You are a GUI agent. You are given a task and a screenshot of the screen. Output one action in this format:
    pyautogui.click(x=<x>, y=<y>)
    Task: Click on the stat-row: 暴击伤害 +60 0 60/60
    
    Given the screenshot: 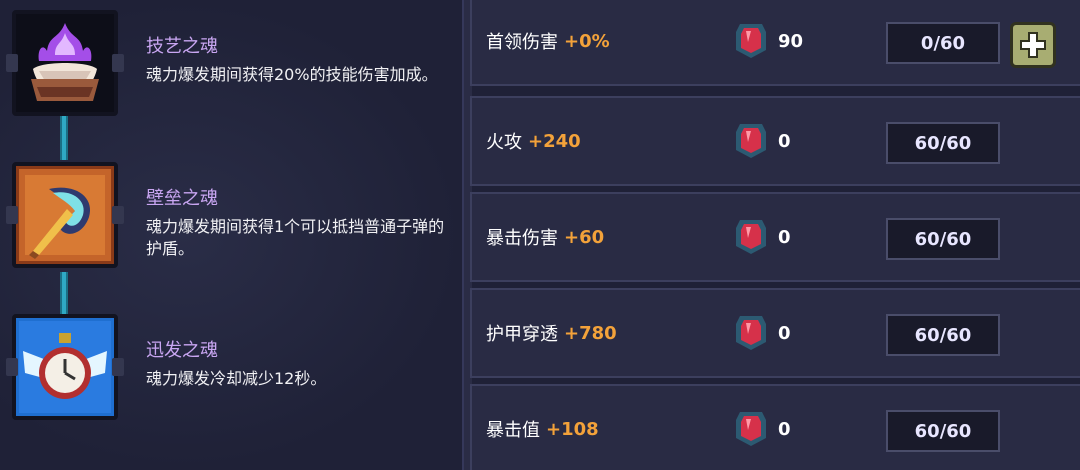 What is the action you would take?
    pyautogui.click(x=775, y=237)
    